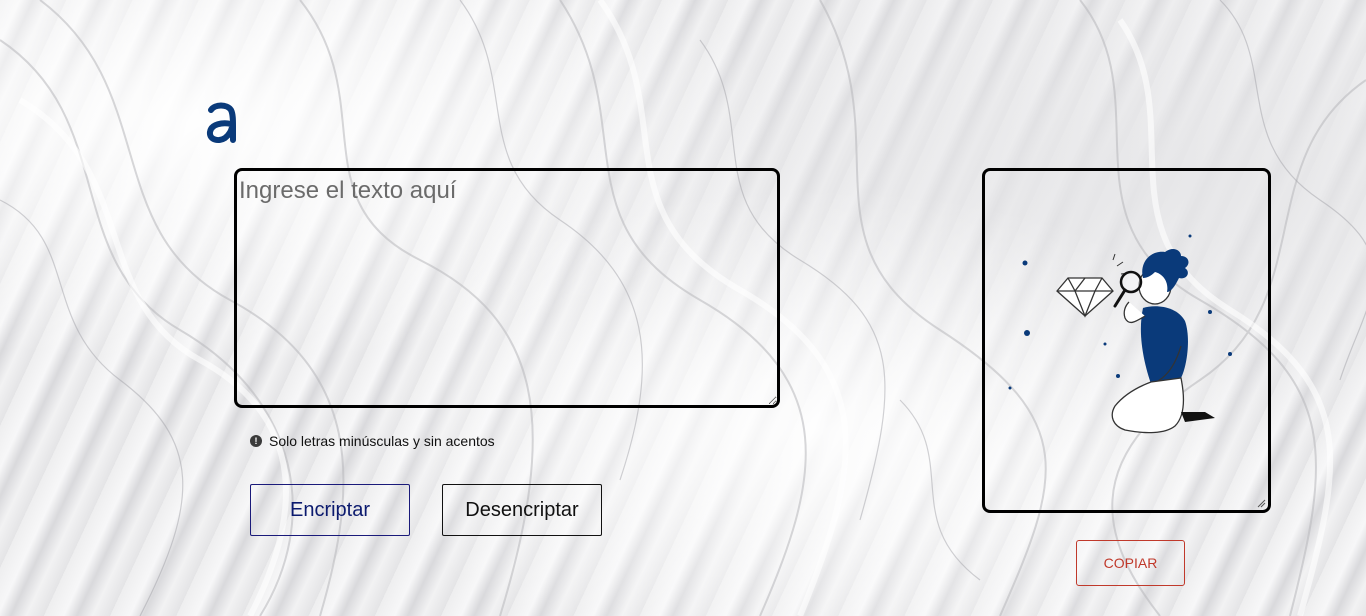 The height and width of the screenshot is (616, 1366). I want to click on output-panel, so click(1126, 340).